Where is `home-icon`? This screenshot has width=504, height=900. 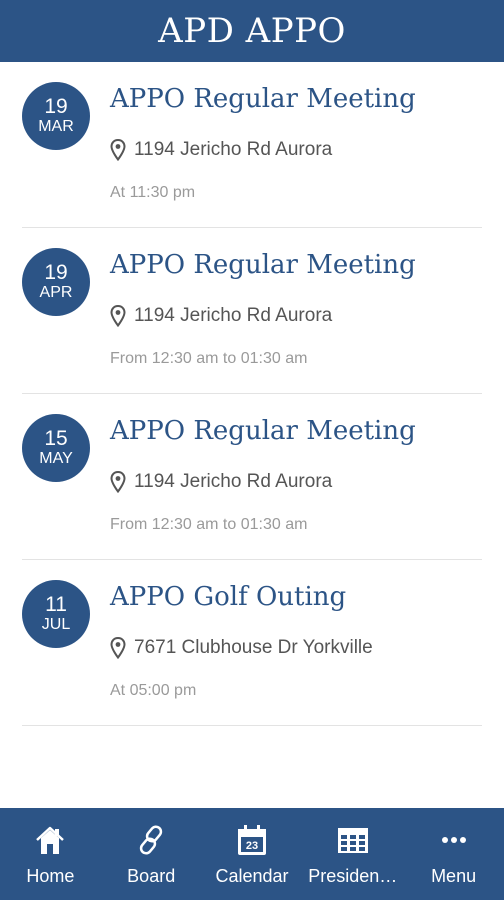
home-icon is located at coordinates (50, 840).